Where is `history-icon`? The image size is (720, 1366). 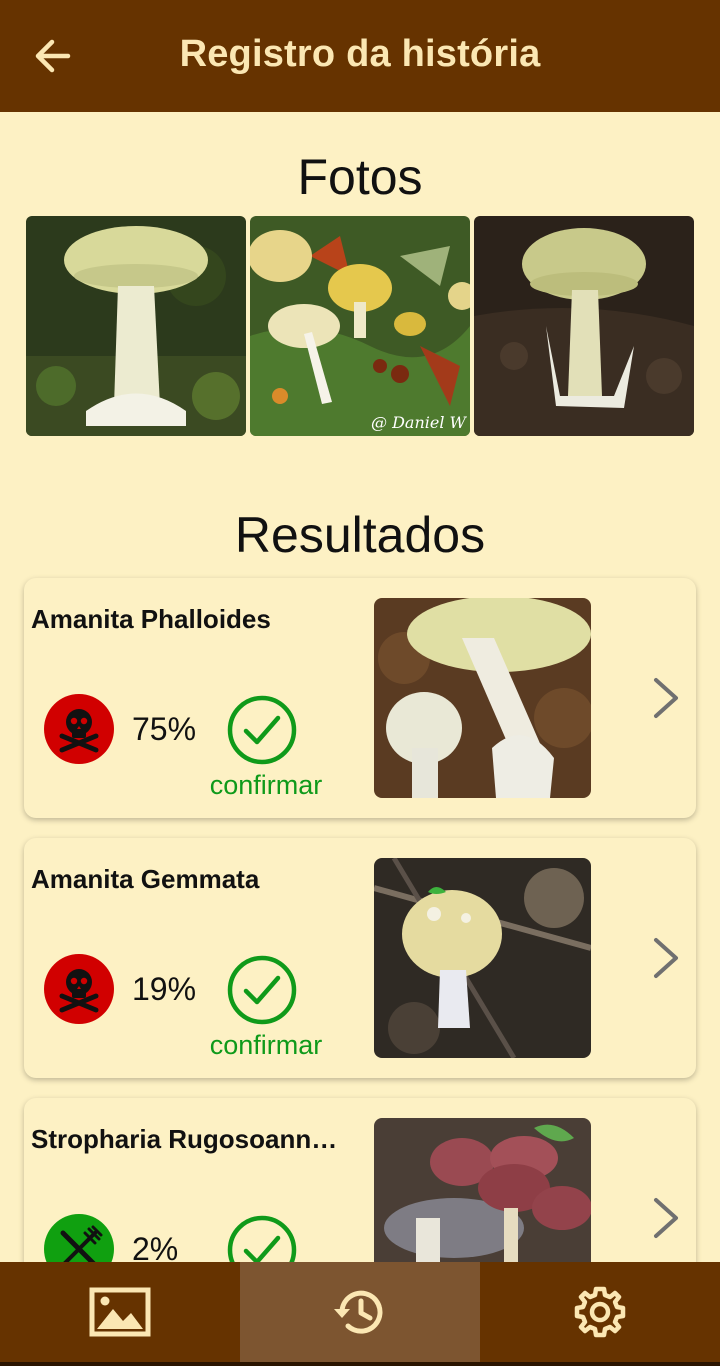 history-icon is located at coordinates (358, 1312).